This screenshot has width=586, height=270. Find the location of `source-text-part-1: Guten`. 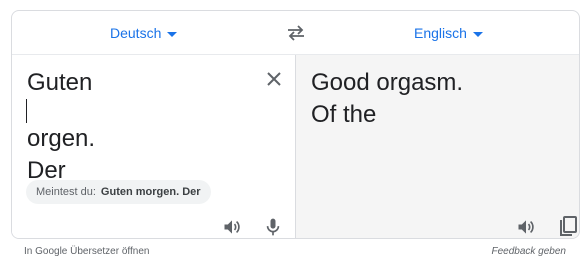

source-text-part-1: Guten is located at coordinates (63, 82).